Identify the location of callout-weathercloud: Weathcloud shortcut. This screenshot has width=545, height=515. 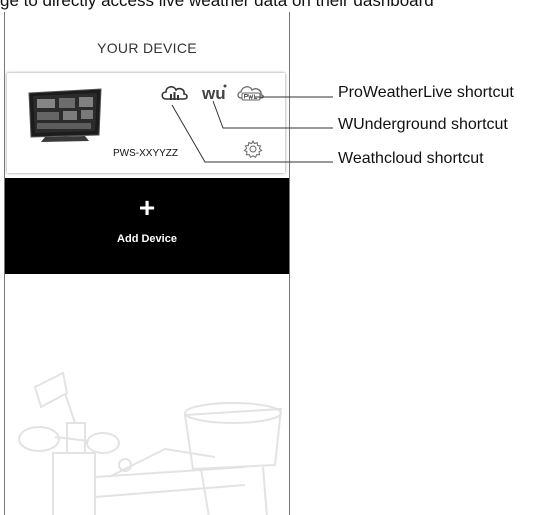
(411, 158).